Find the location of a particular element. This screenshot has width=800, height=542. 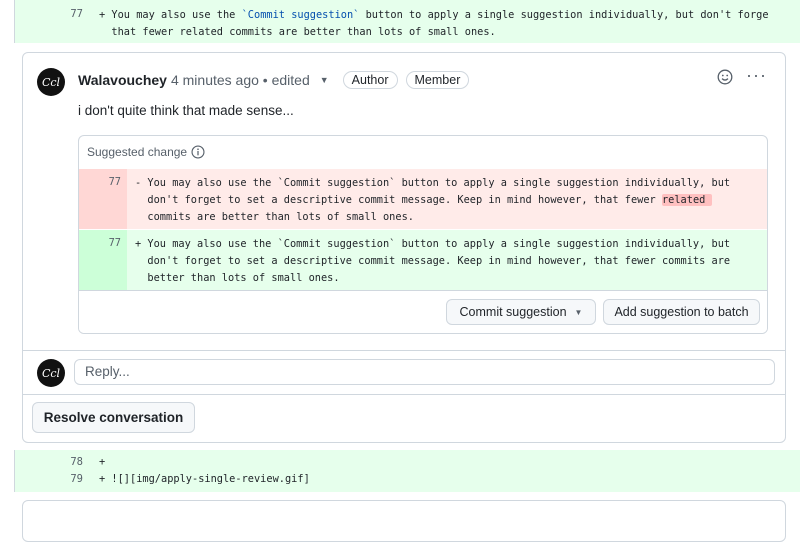

line-number: 79 is located at coordinates (76, 479).